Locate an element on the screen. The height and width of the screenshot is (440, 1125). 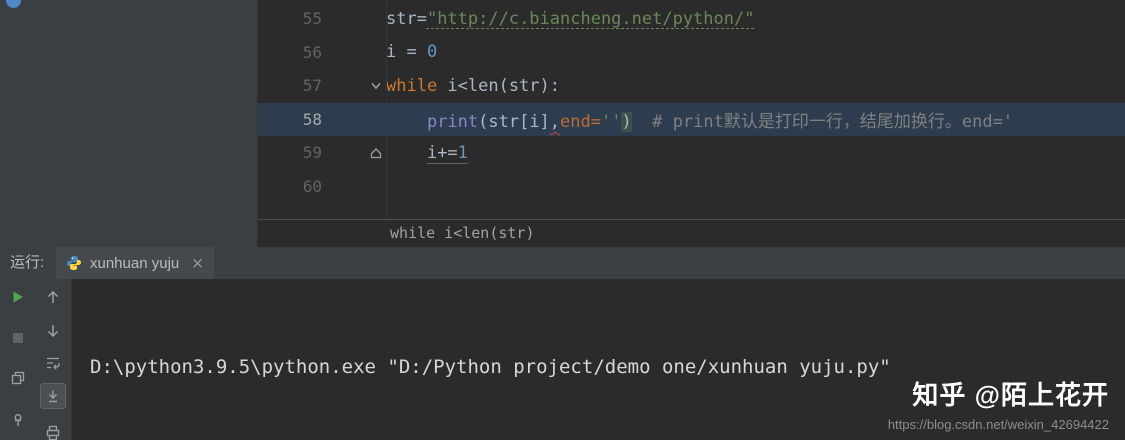
python-logo-icon is located at coordinates (74, 263).